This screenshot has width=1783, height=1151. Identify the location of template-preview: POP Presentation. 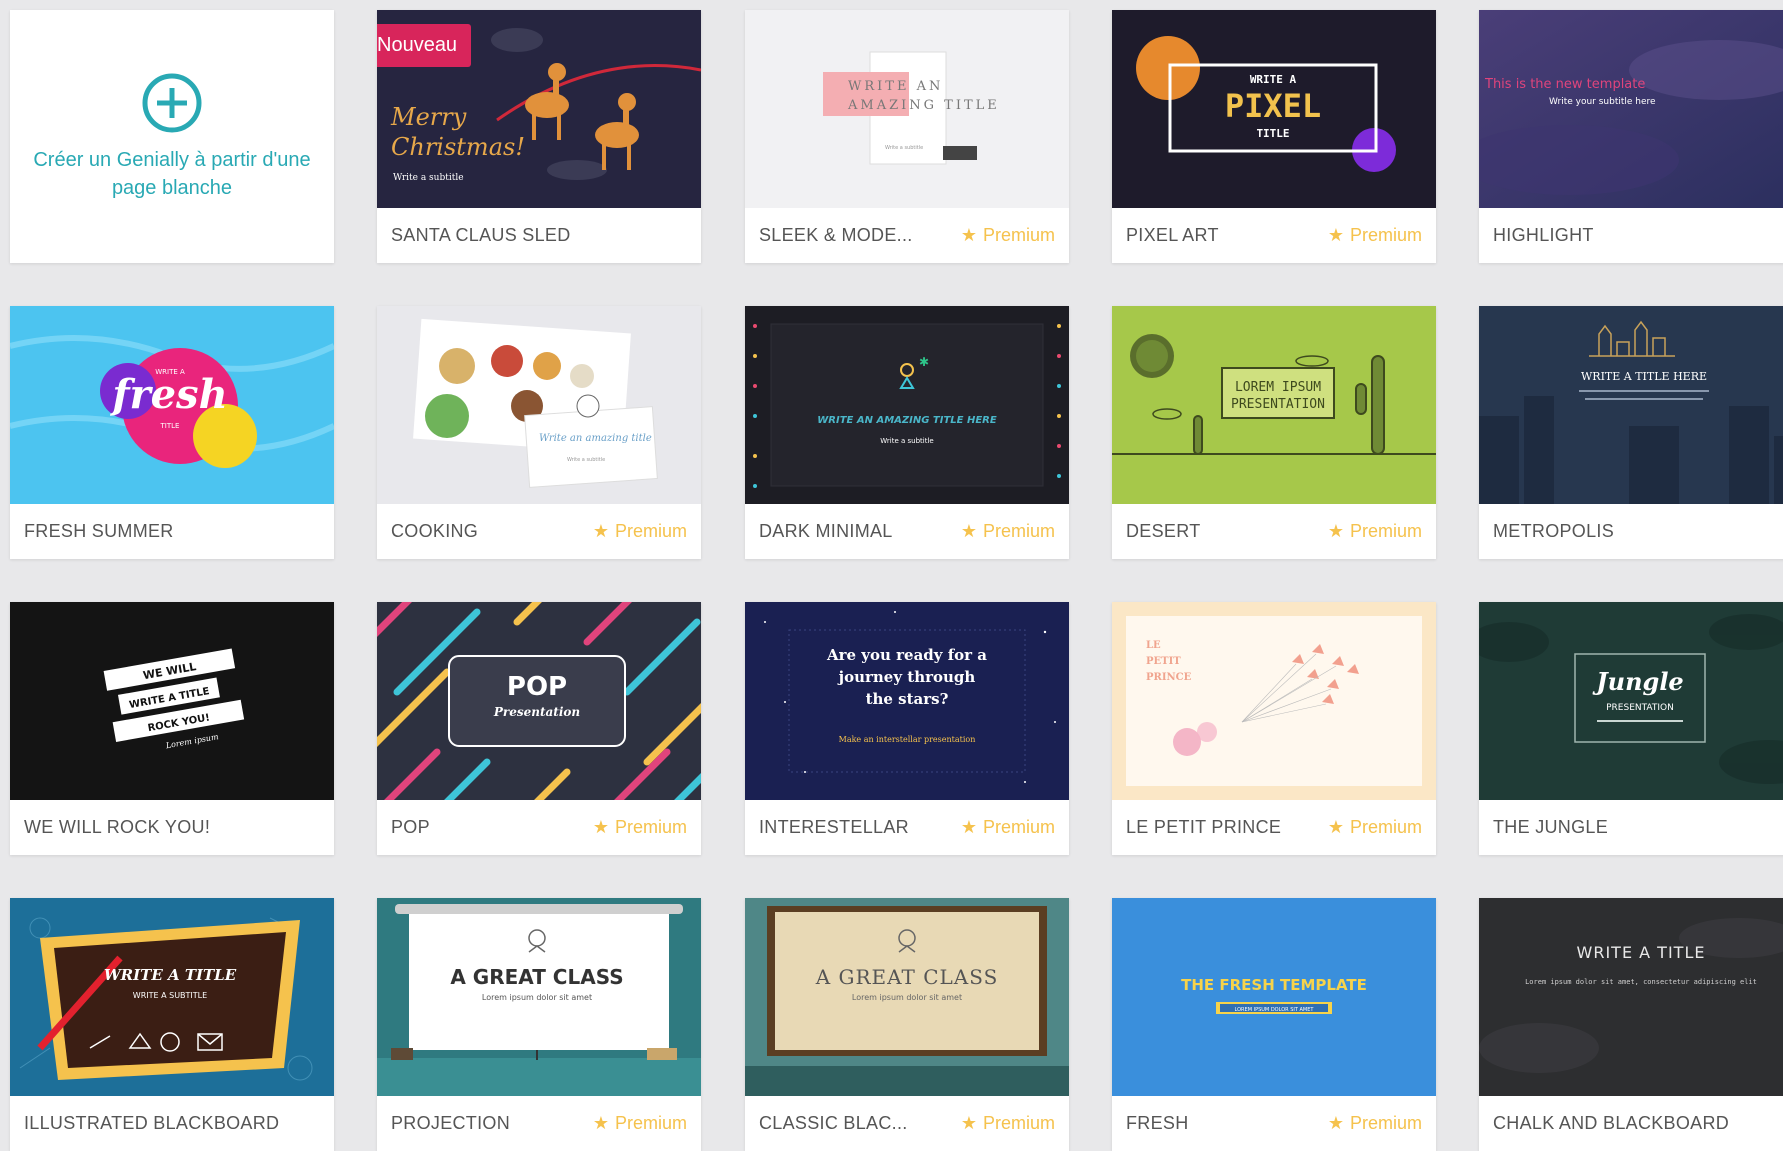
(539, 701).